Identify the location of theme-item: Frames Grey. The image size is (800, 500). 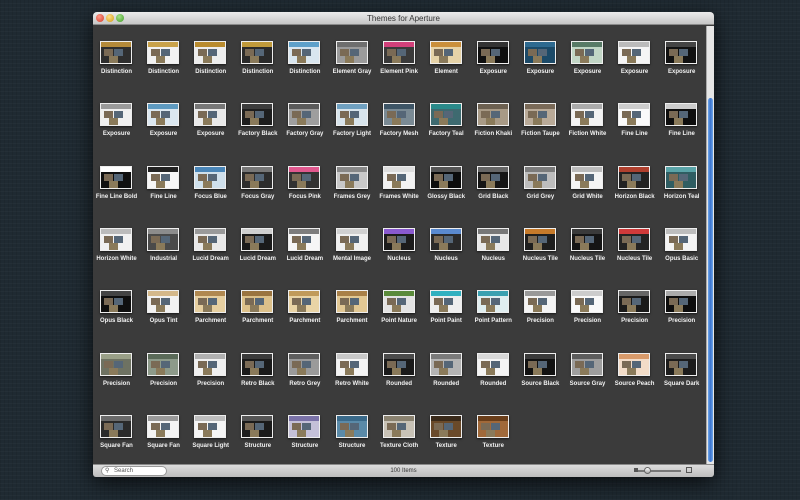
(352, 182).